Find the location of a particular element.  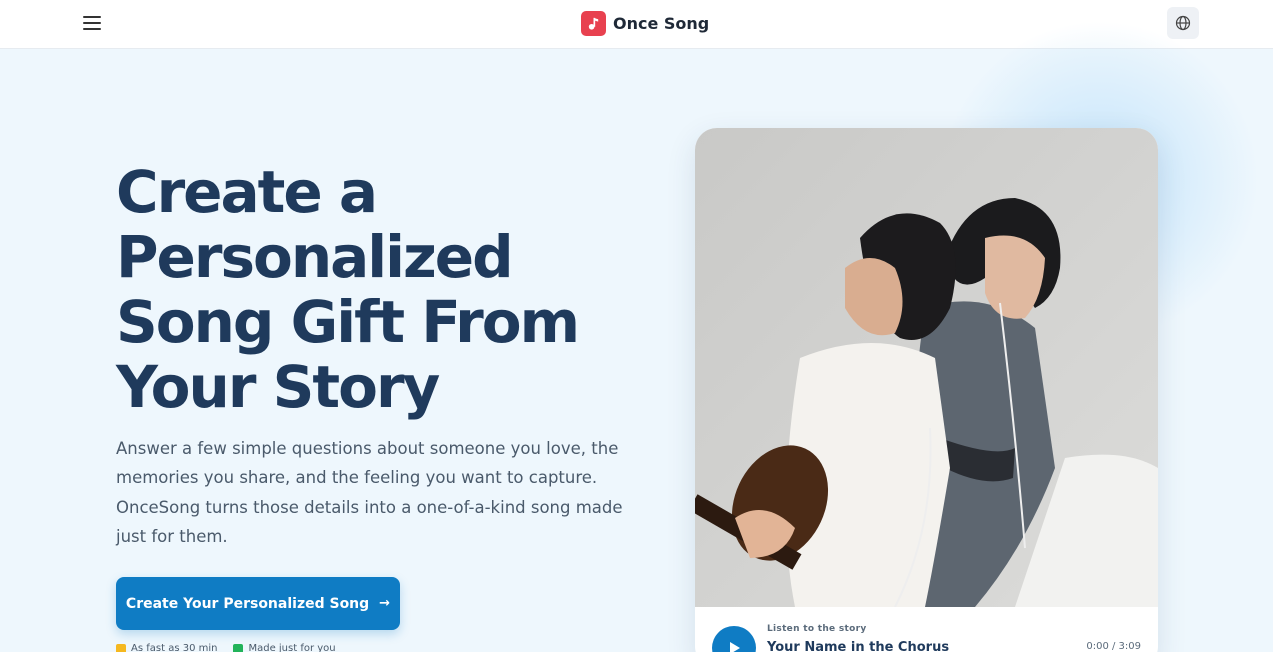

listen-label: Listen to the story is located at coordinates (817, 629).